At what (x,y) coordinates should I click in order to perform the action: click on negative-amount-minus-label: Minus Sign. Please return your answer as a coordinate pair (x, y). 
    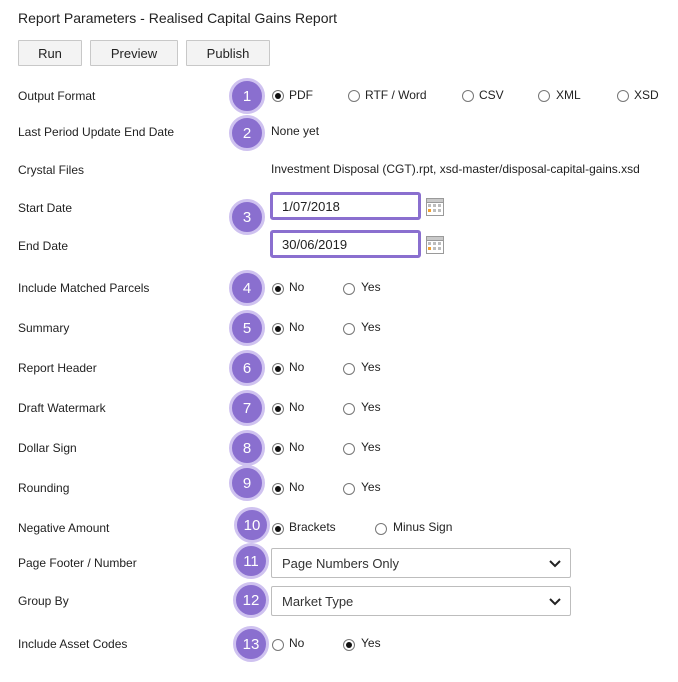
    Looking at the image, I should click on (423, 527).